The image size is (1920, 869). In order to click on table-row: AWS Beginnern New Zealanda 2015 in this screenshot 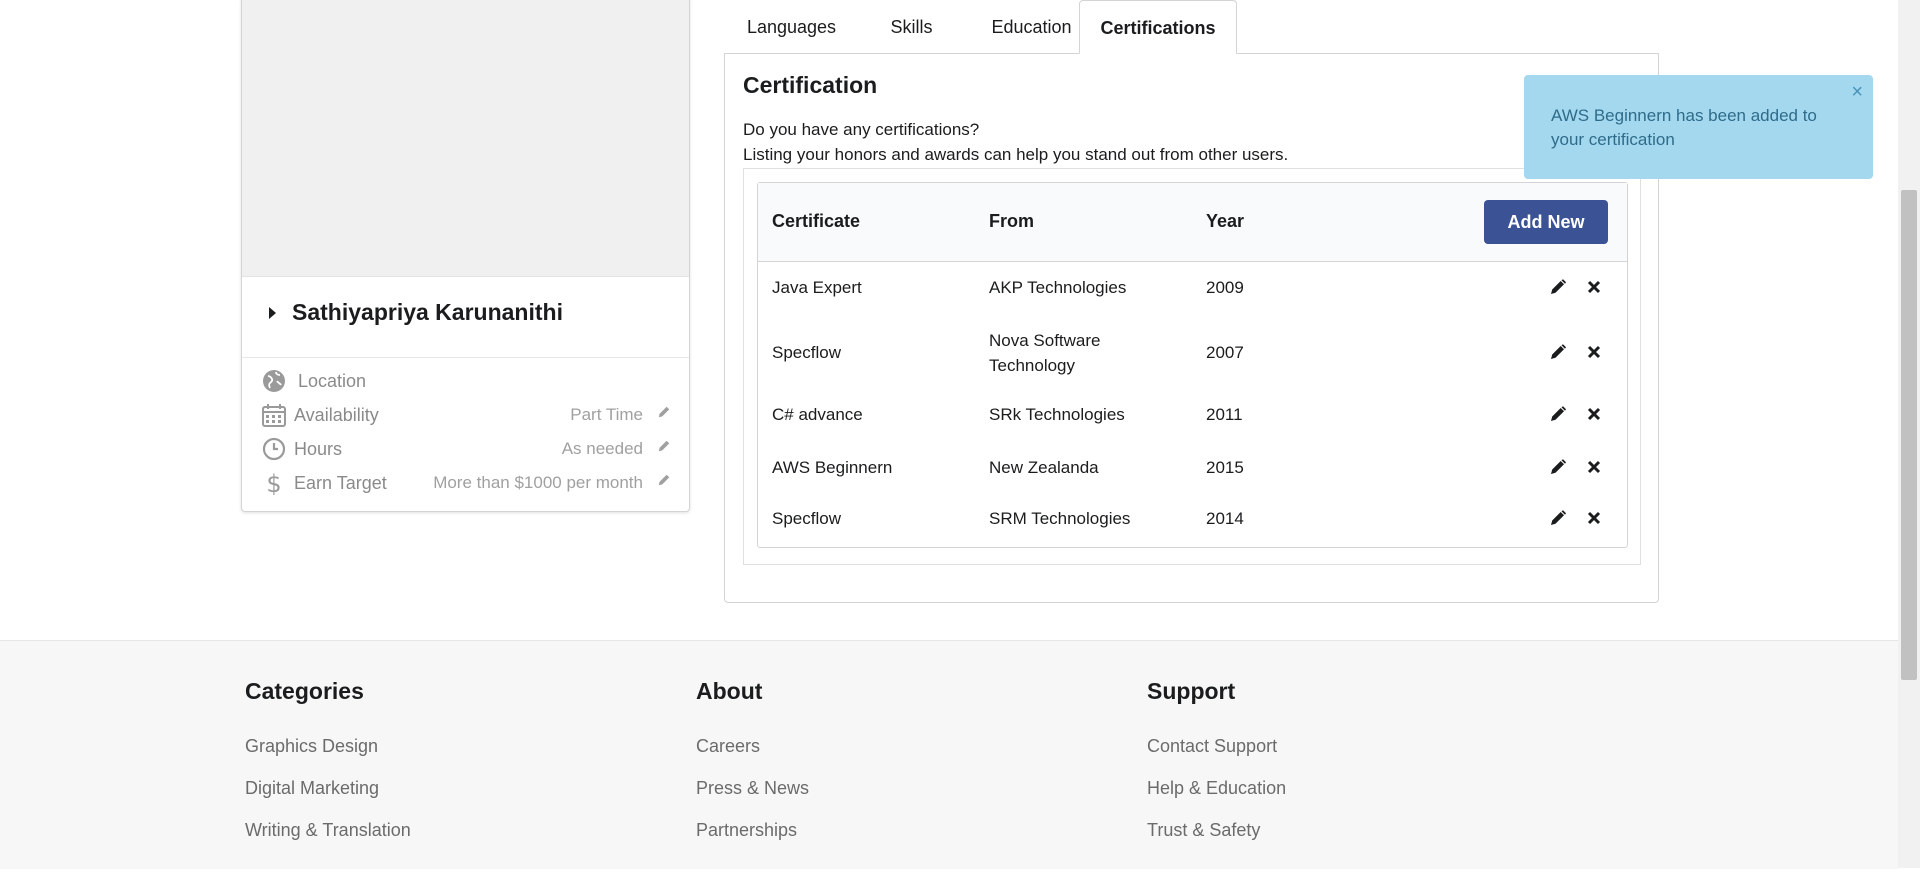, I will do `click(1192, 472)`.